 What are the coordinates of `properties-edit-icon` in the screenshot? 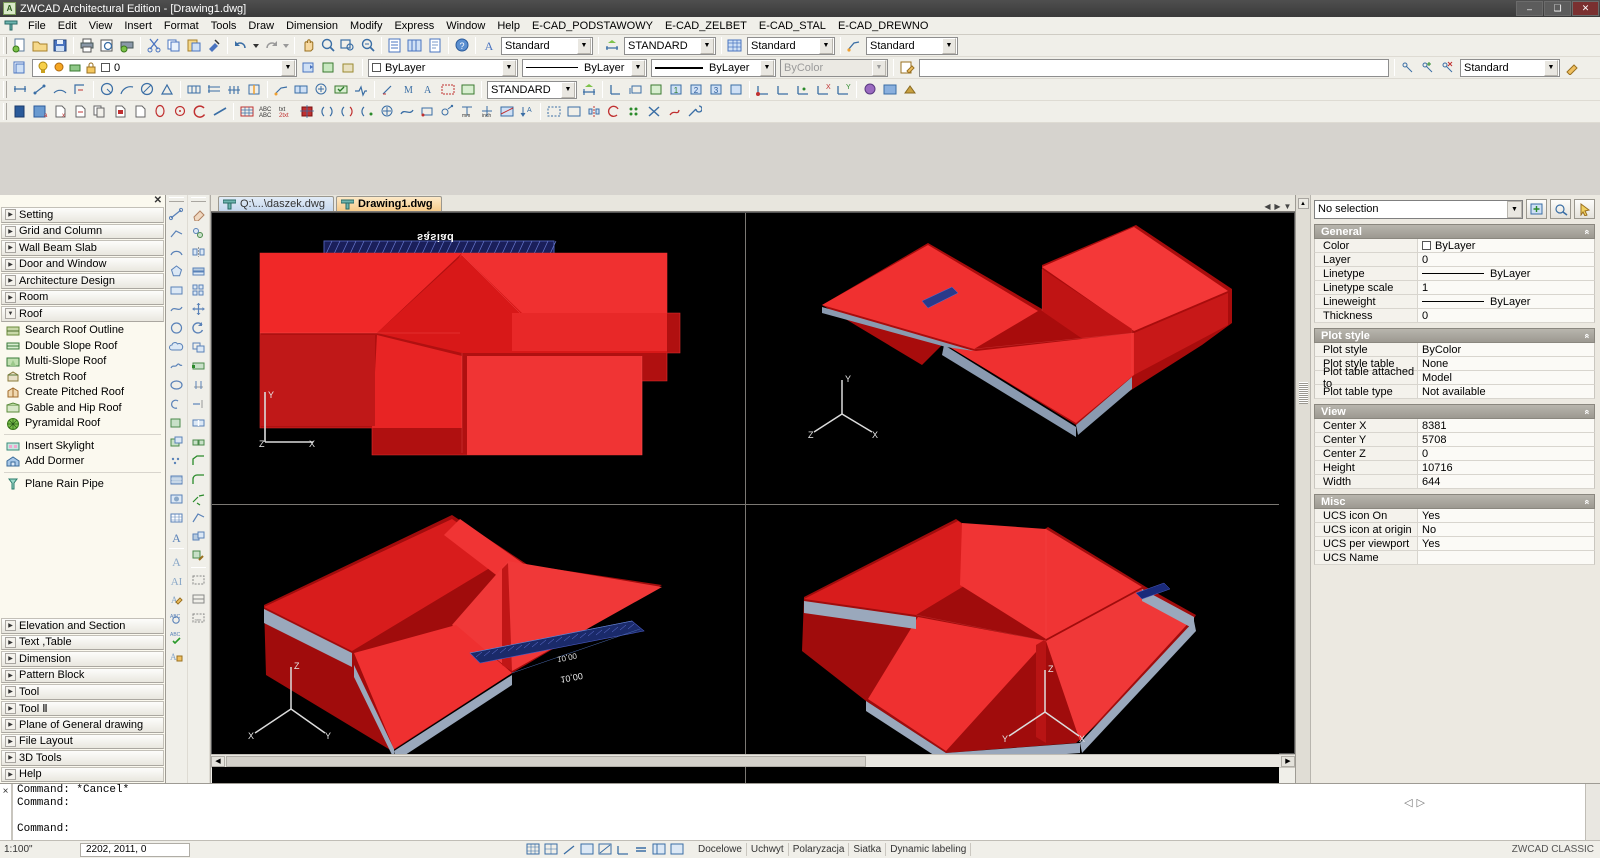 It's located at (907, 67).